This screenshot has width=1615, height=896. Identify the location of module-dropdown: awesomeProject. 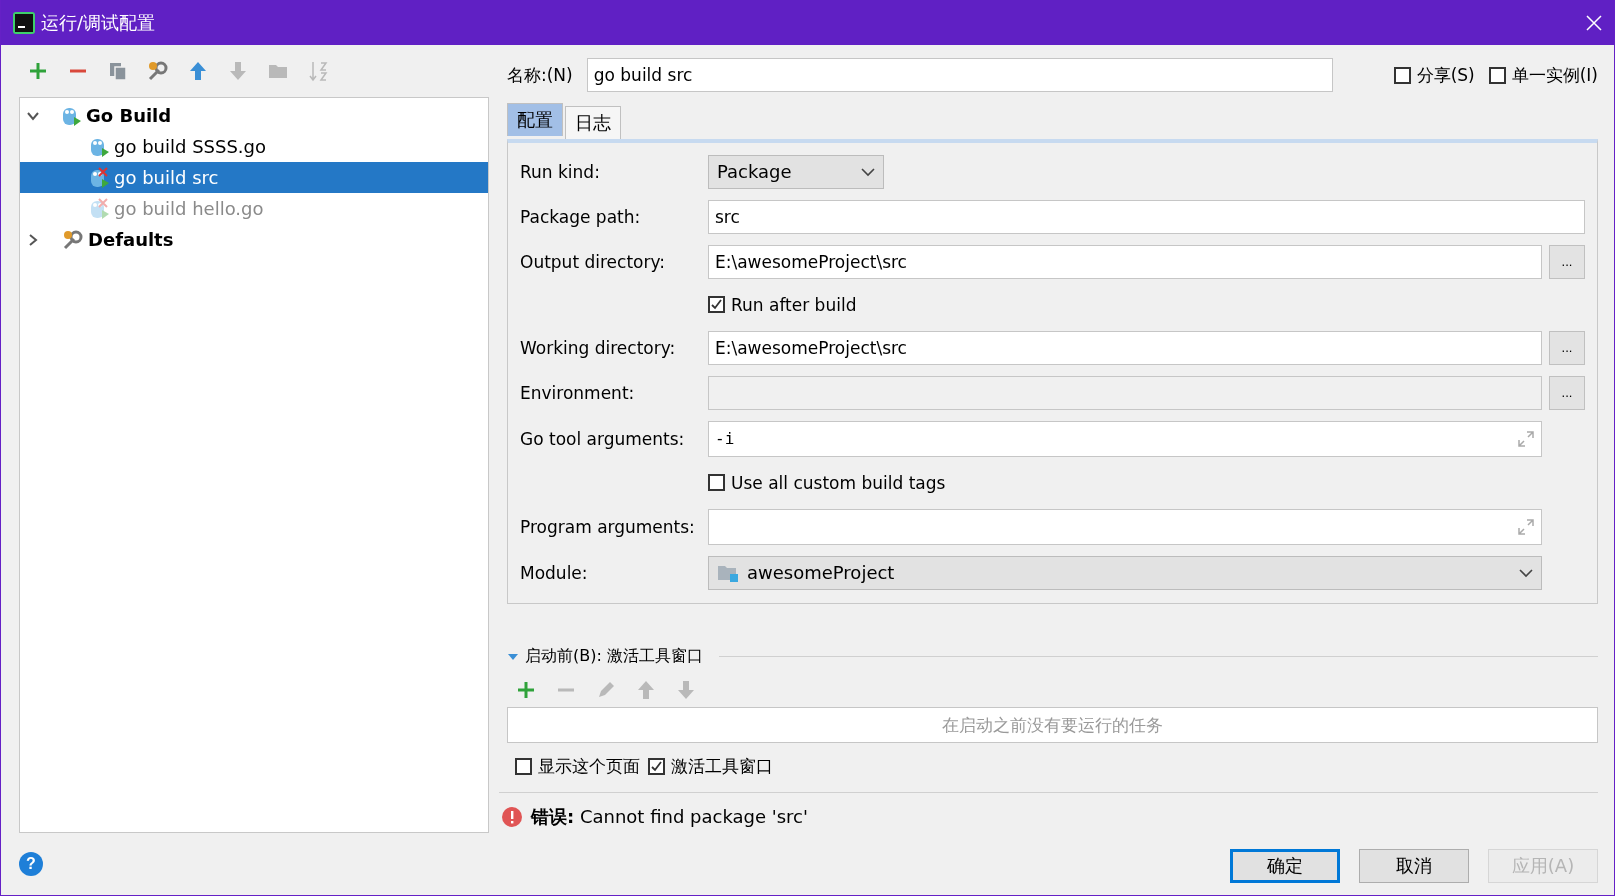
(1125, 572).